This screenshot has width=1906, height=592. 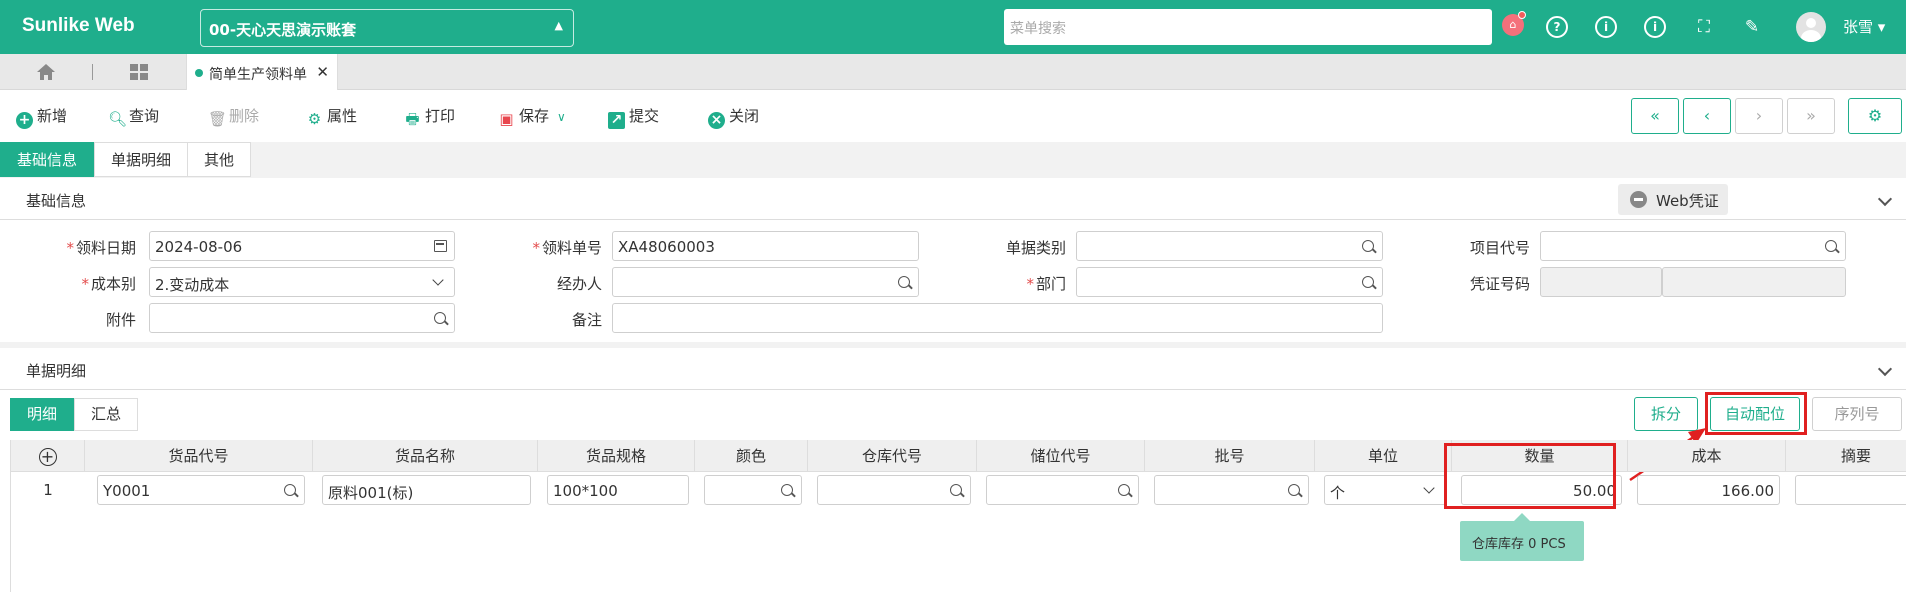 What do you see at coordinates (1230, 456) in the screenshot?
I see `col-header: 批号` at bounding box center [1230, 456].